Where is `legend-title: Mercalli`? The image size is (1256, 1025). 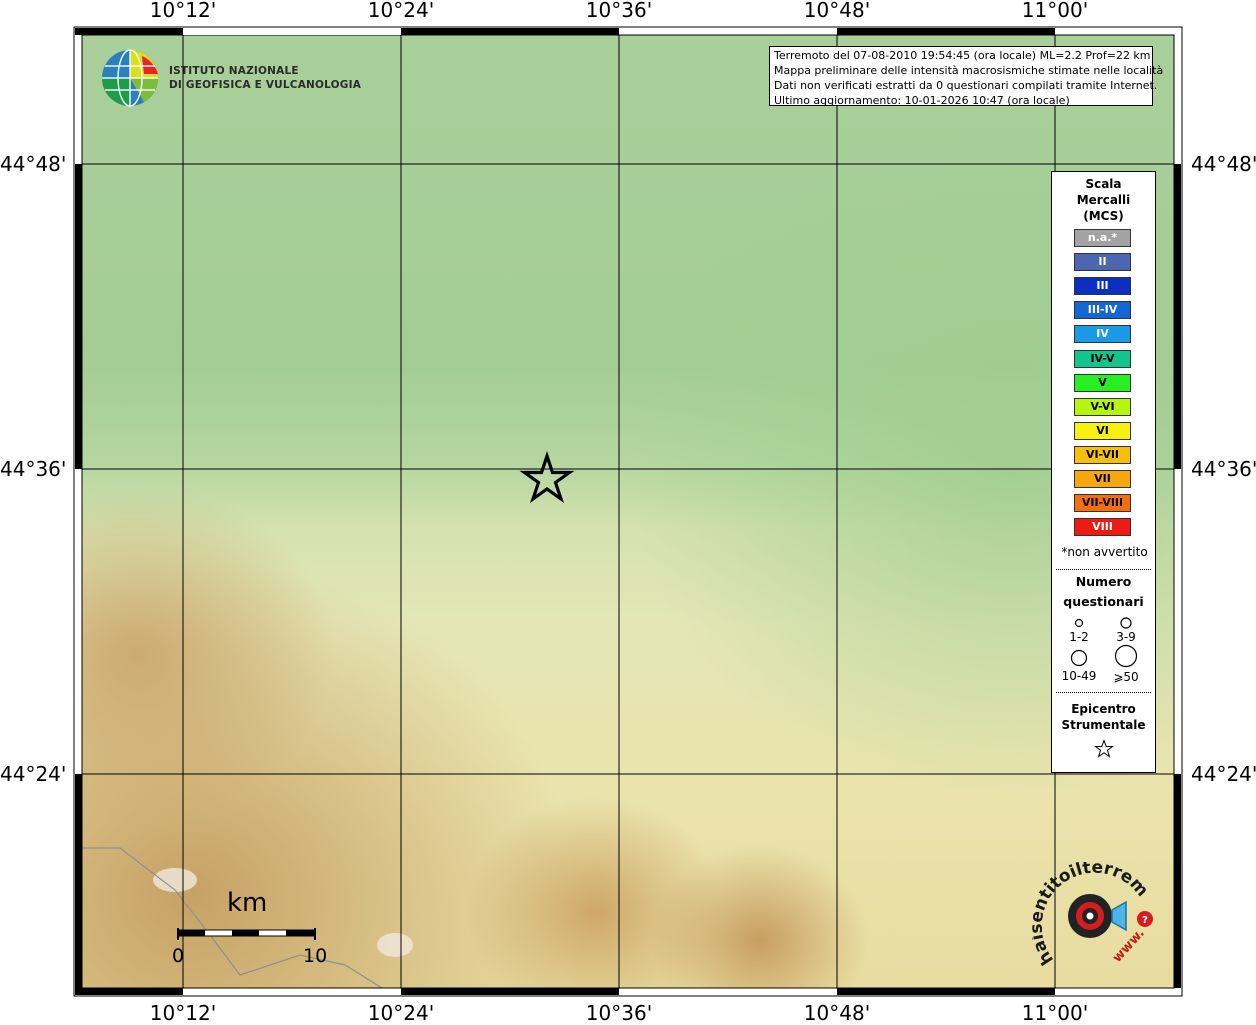
legend-title: Mercalli is located at coordinates (1103, 200).